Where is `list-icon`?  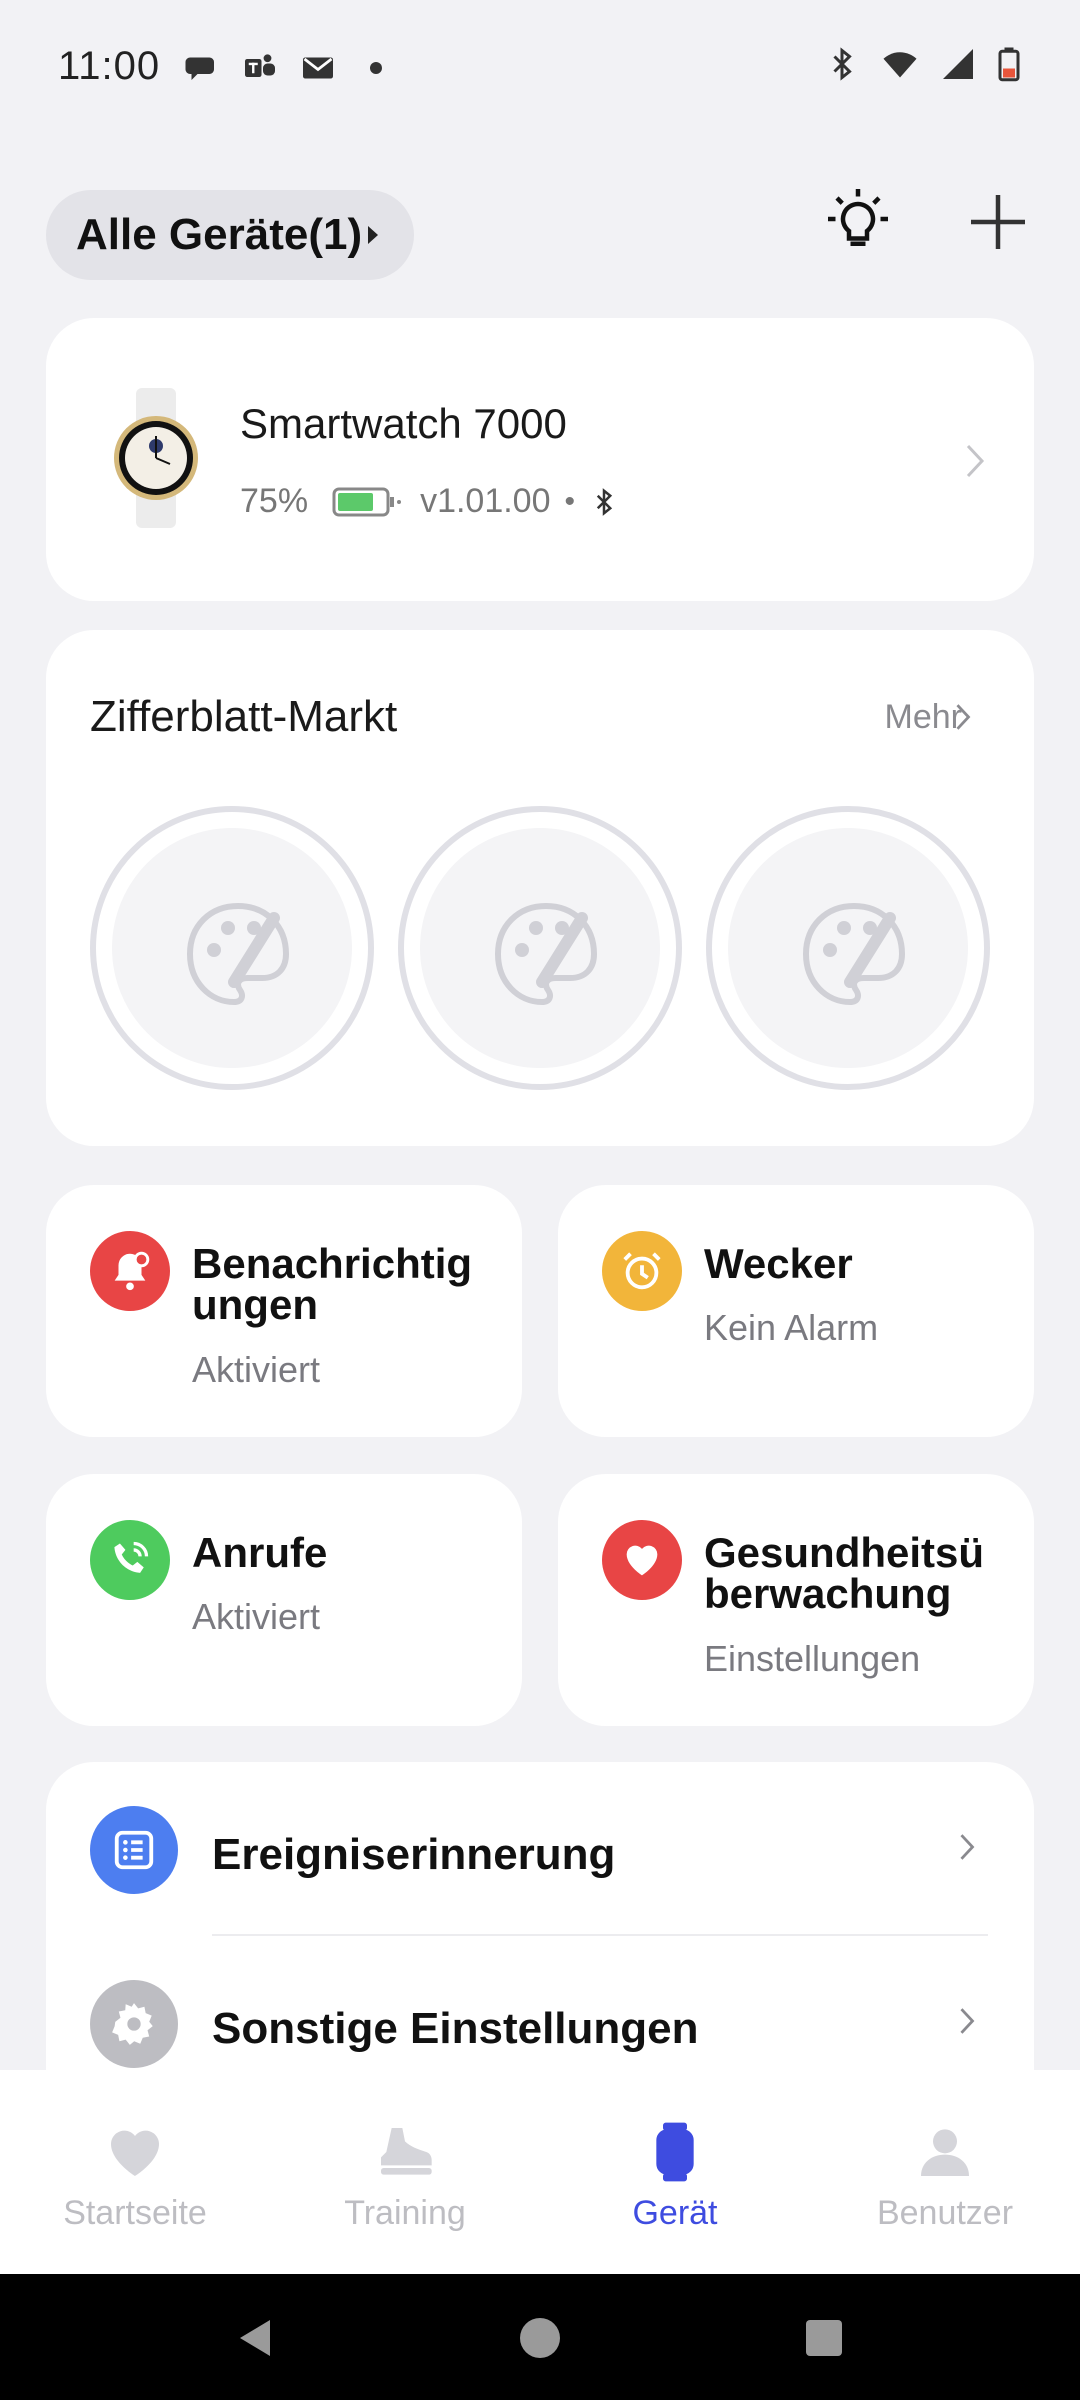 list-icon is located at coordinates (134, 1850).